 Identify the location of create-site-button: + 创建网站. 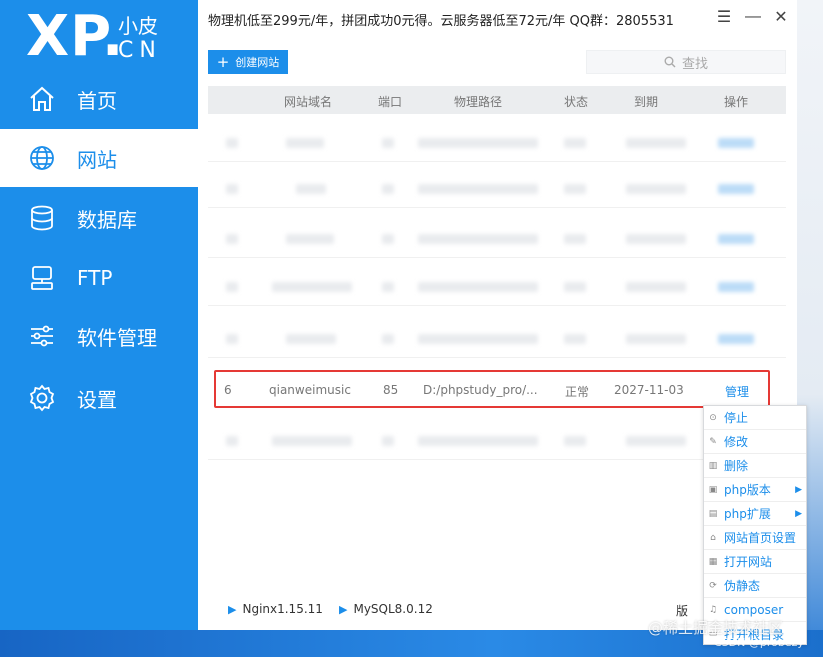
(248, 62).